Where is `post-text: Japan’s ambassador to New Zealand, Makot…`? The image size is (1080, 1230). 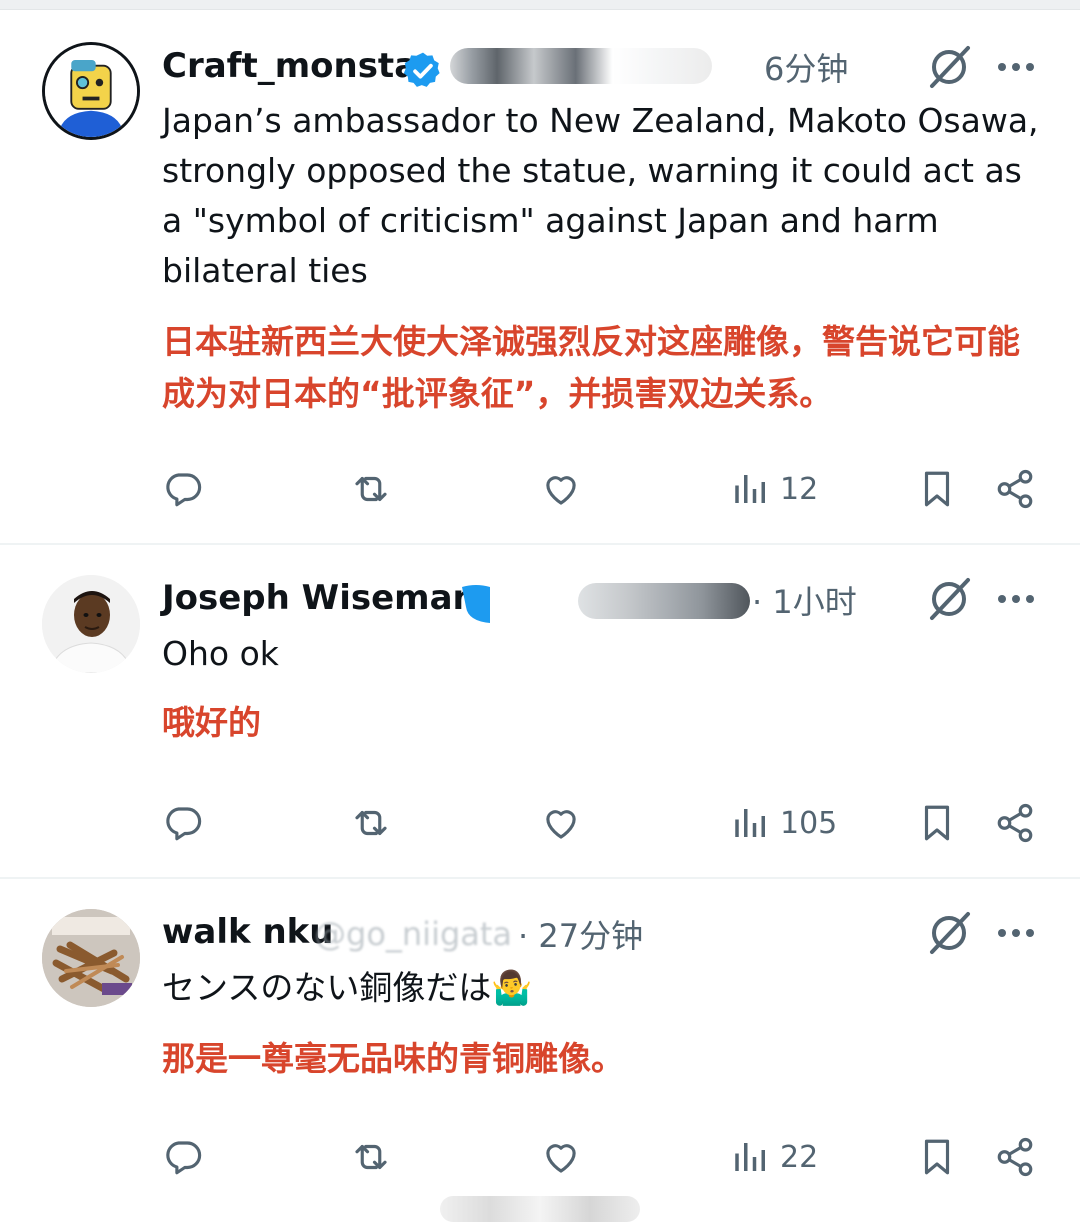
post-text: Japan’s ambassador to New Zealand, Makot… is located at coordinates (600, 195).